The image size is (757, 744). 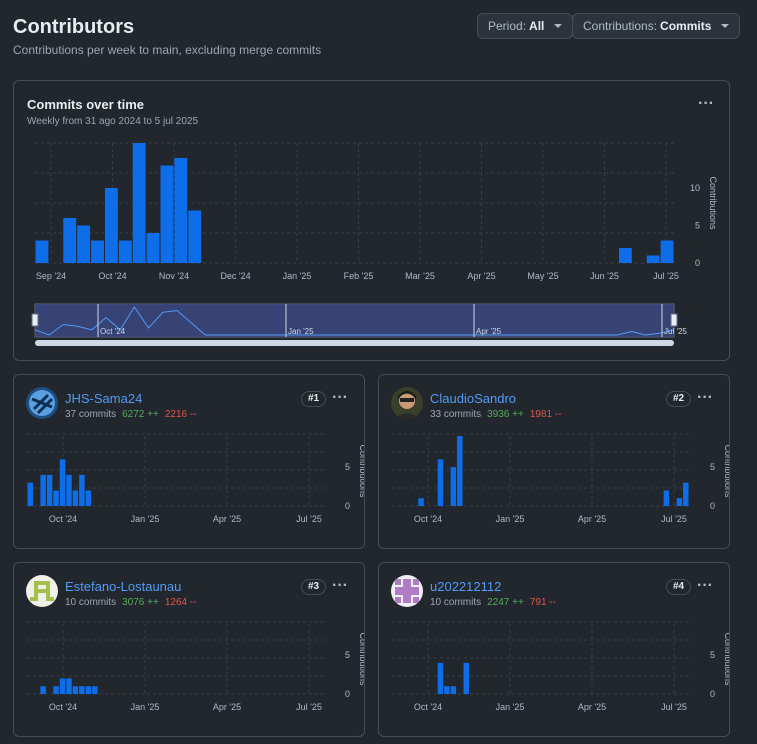 What do you see at coordinates (473, 398) in the screenshot?
I see `contributor-name-link: ClaudioSandro` at bounding box center [473, 398].